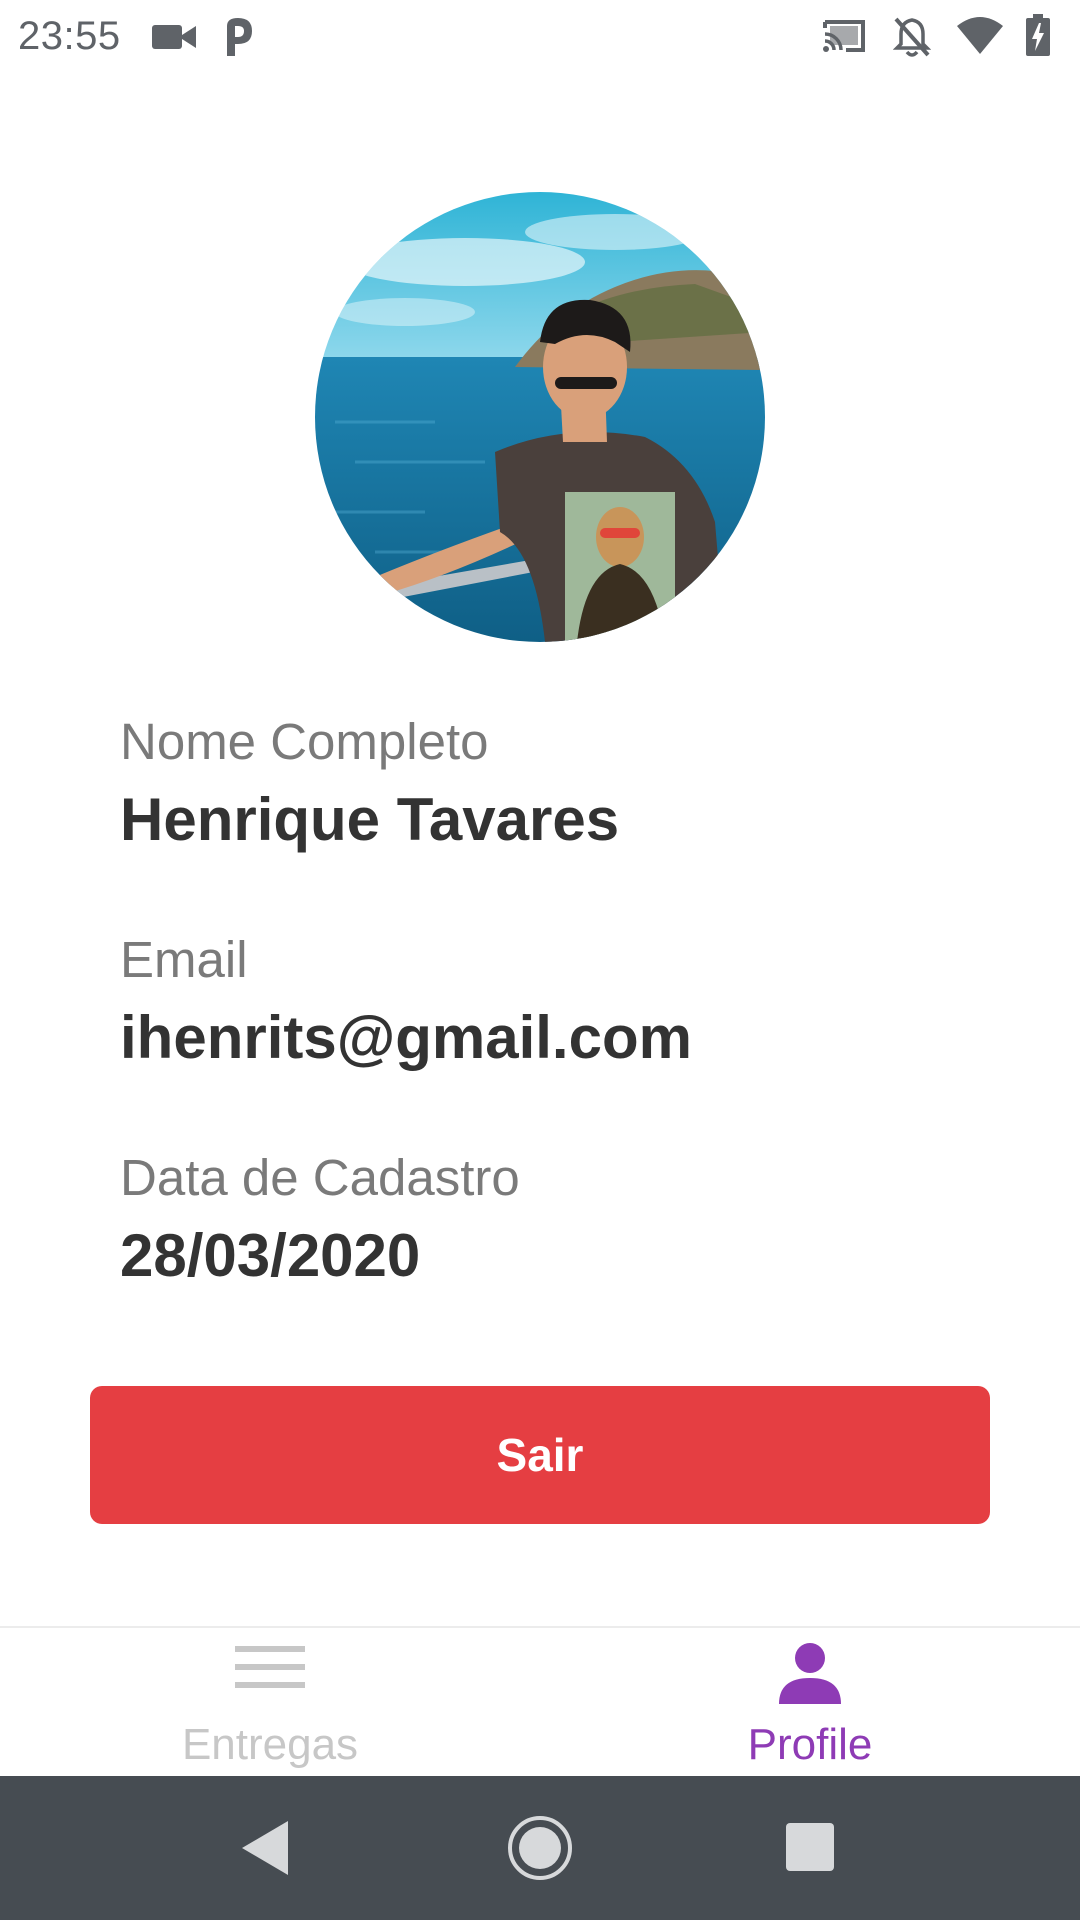 This screenshot has width=1080, height=1920. Describe the element at coordinates (1038, 37) in the screenshot. I see `battery-charging-icon` at that location.